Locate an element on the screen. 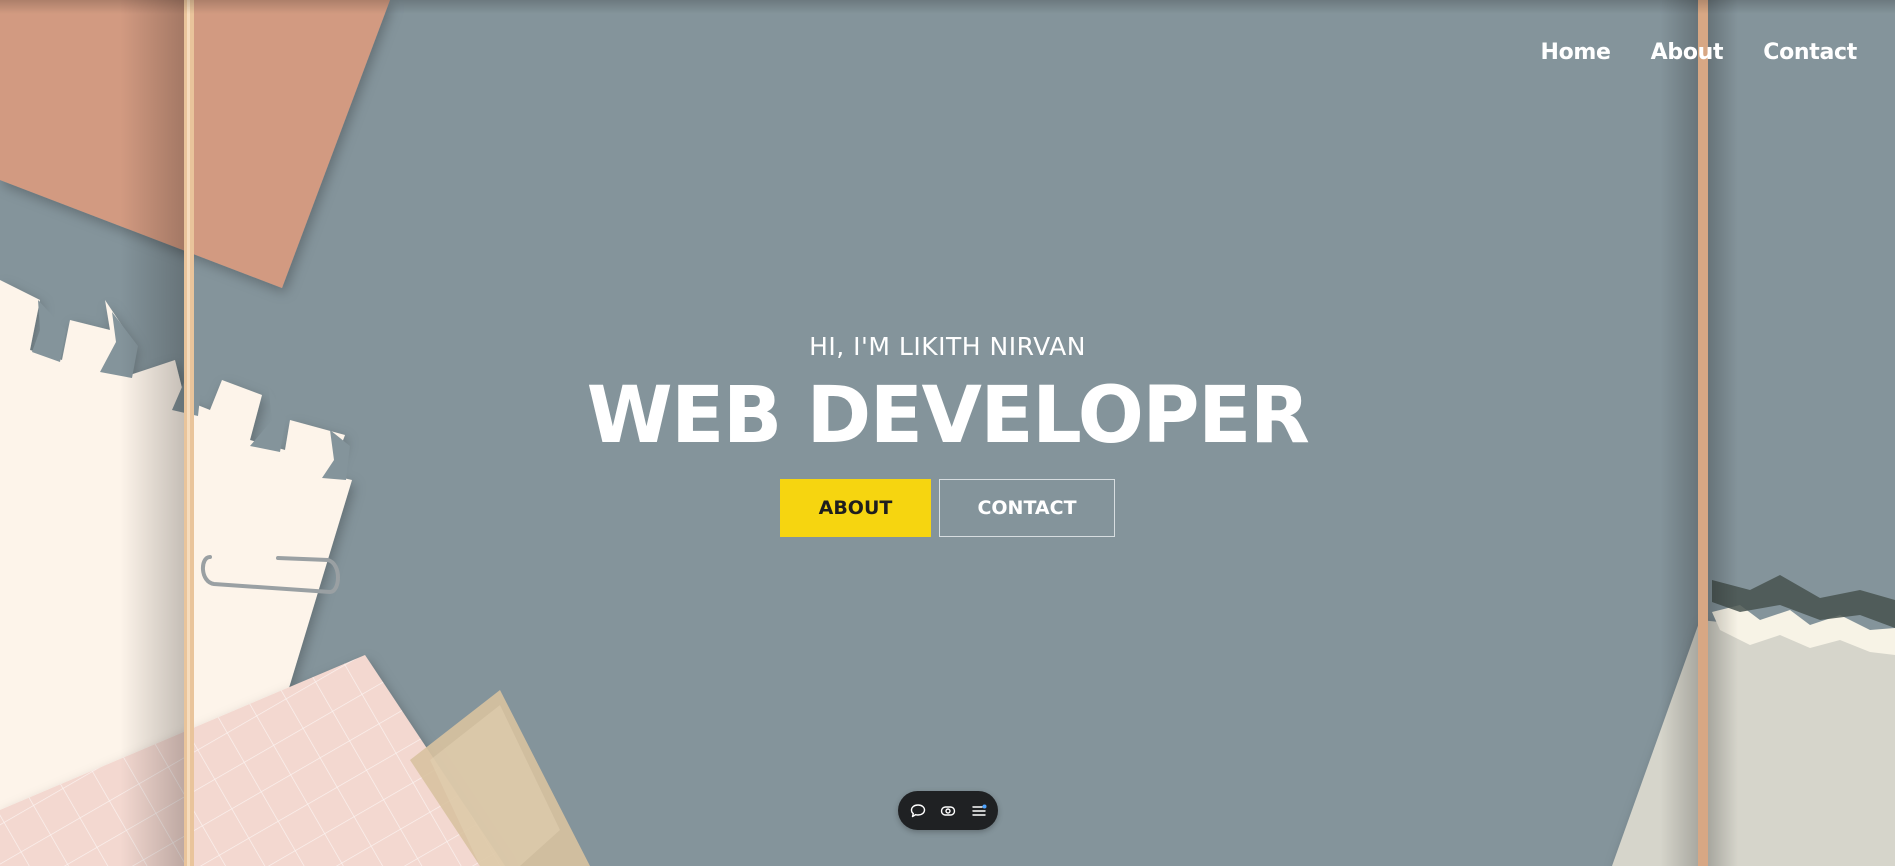  nav-contact: Contact is located at coordinates (1810, 52).